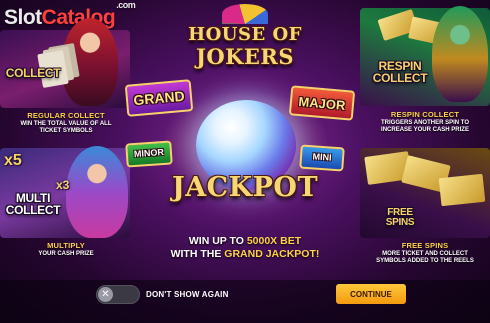 This screenshot has width=490, height=323. Describe the element at coordinates (245, 187) in the screenshot. I see `jackpot-title: JACKPOT` at that location.